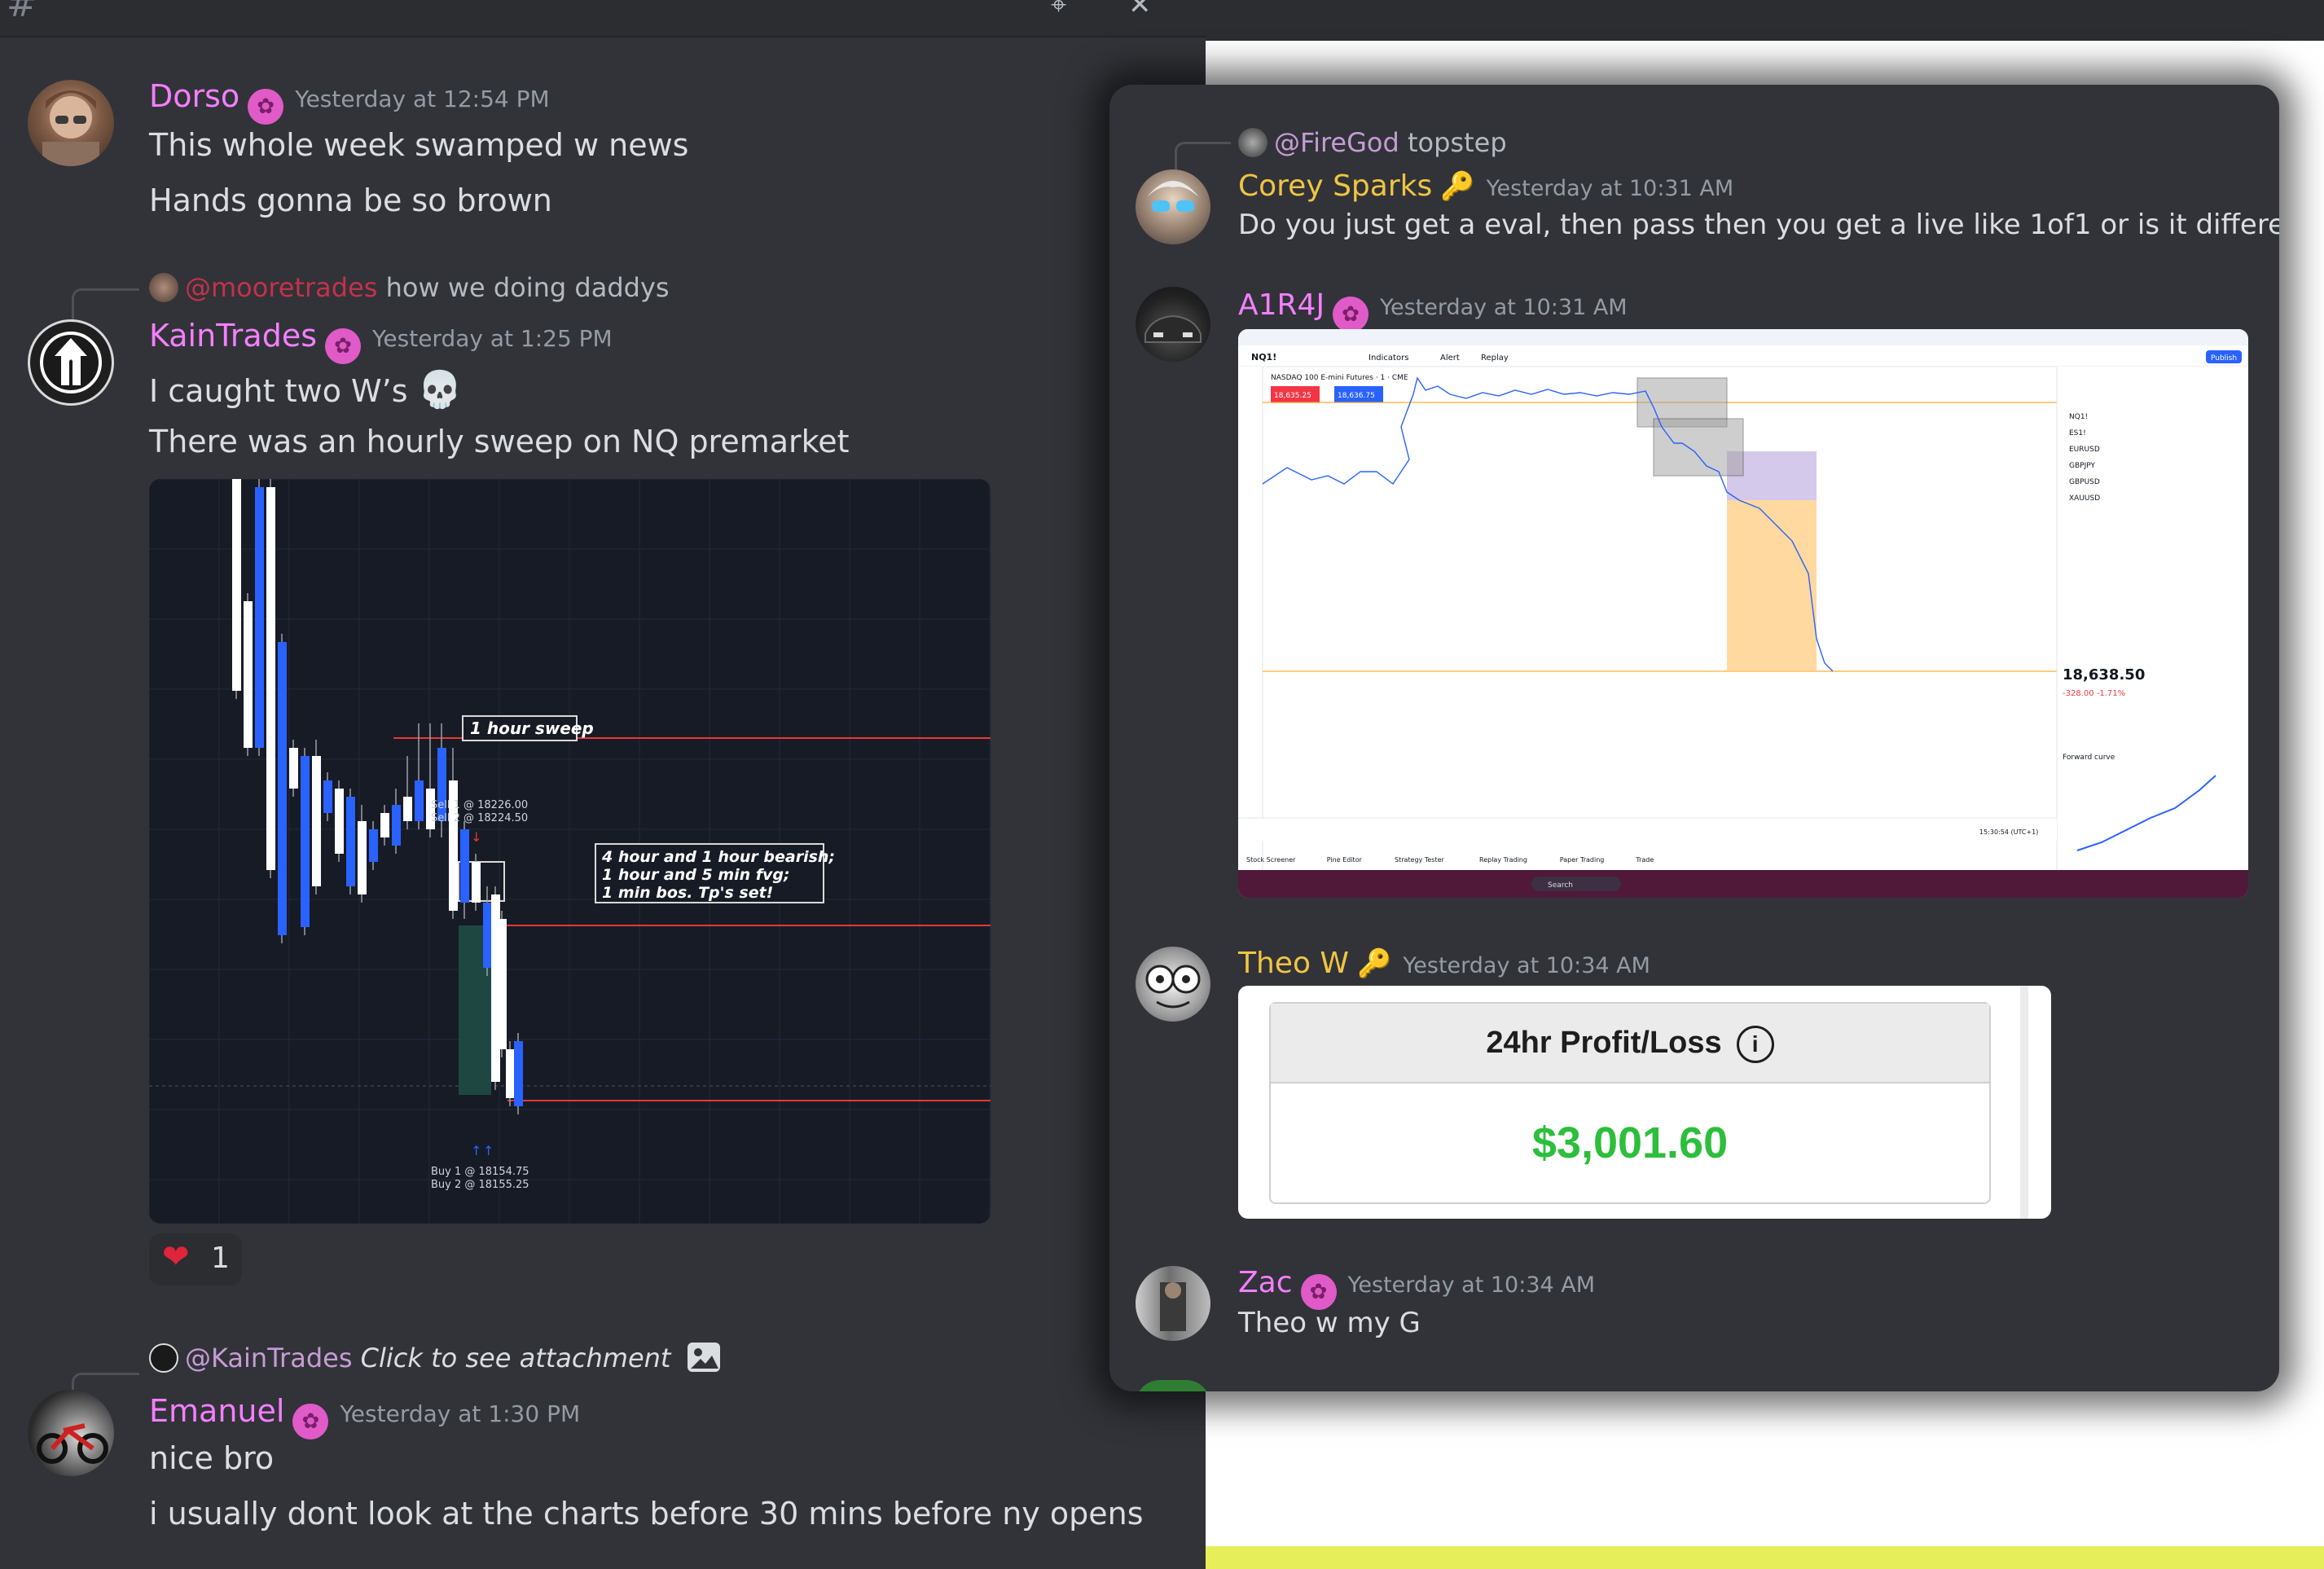 This screenshot has height=1569, width=2324. What do you see at coordinates (1293, 963) in the screenshot?
I see `username: Theo W` at bounding box center [1293, 963].